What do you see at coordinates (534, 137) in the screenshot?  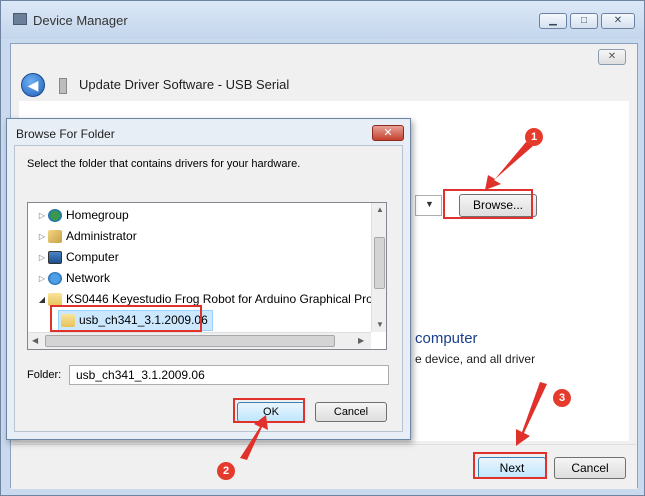 I see `step-badge-1: 1` at bounding box center [534, 137].